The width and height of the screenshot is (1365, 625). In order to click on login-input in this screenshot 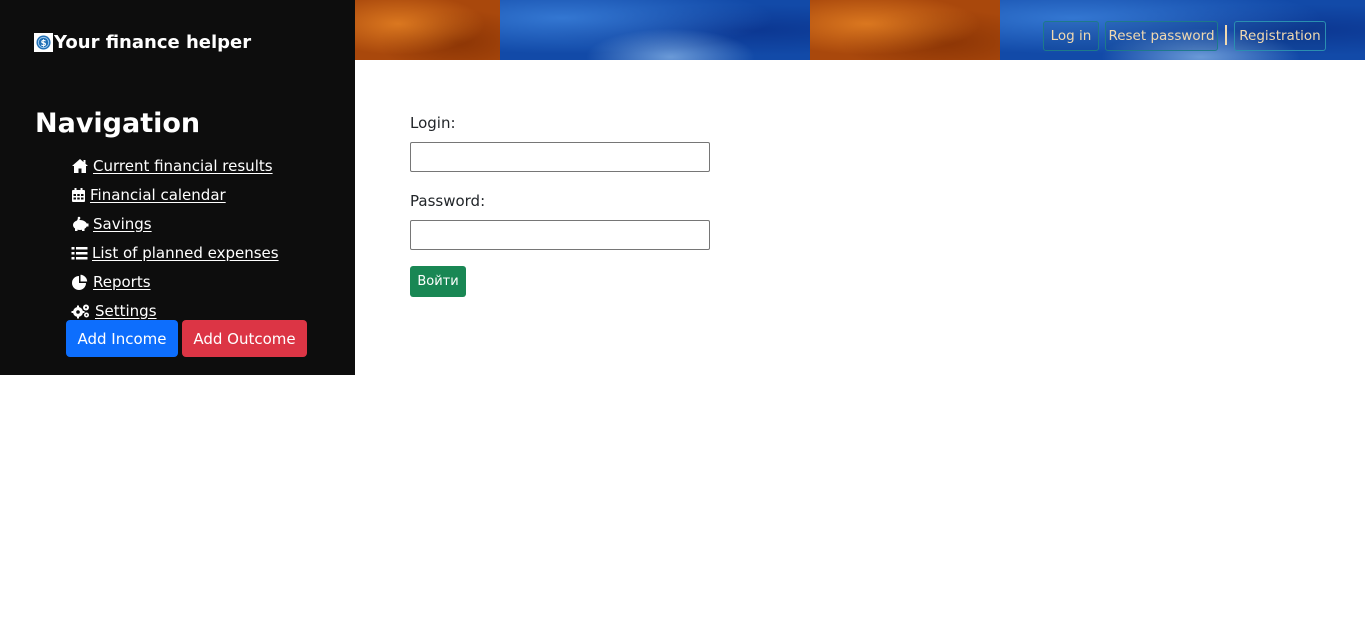, I will do `click(560, 157)`.